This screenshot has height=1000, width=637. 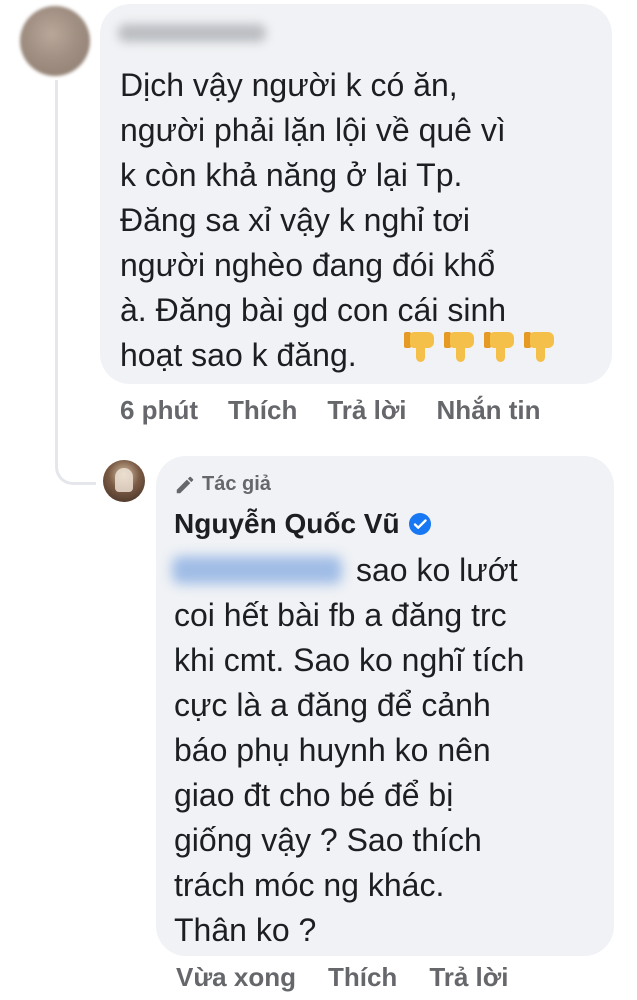 What do you see at coordinates (185, 484) in the screenshot?
I see `pencil-icon` at bounding box center [185, 484].